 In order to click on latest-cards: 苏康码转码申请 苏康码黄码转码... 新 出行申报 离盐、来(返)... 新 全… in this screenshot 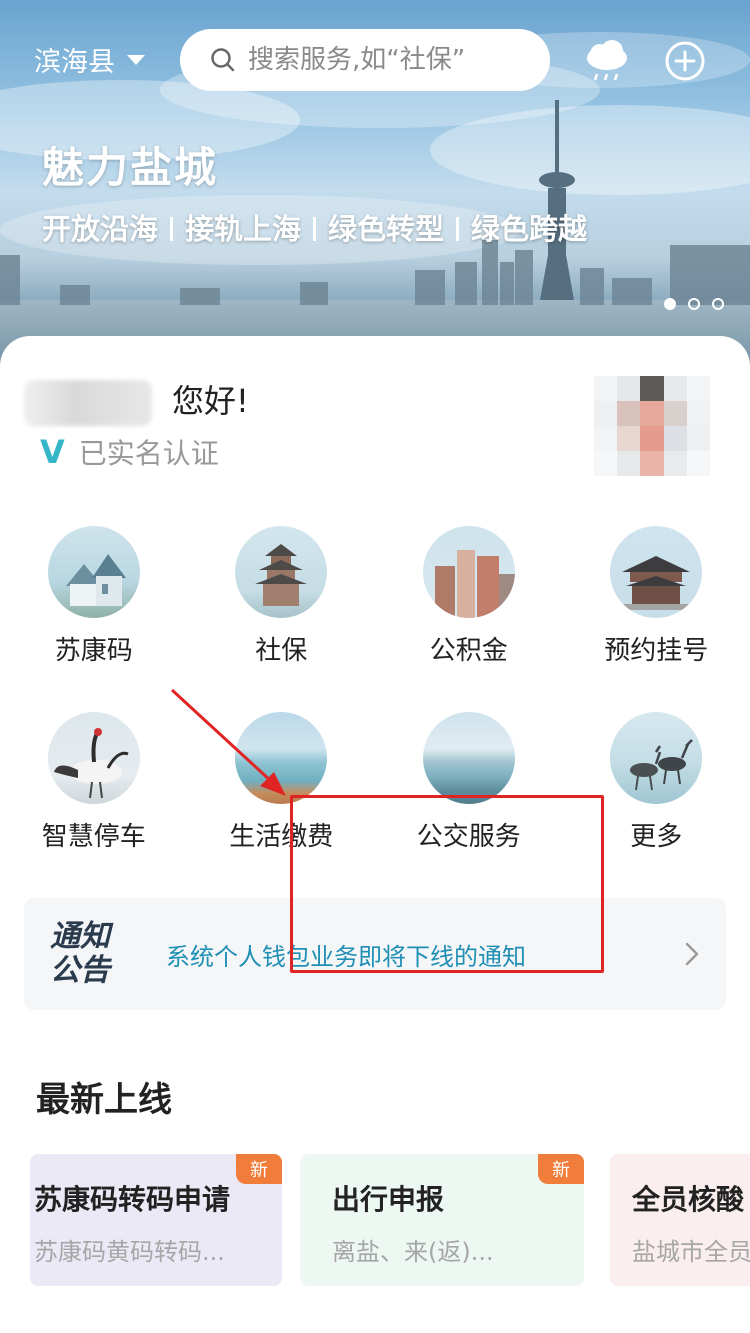, I will do `click(375, 1220)`.